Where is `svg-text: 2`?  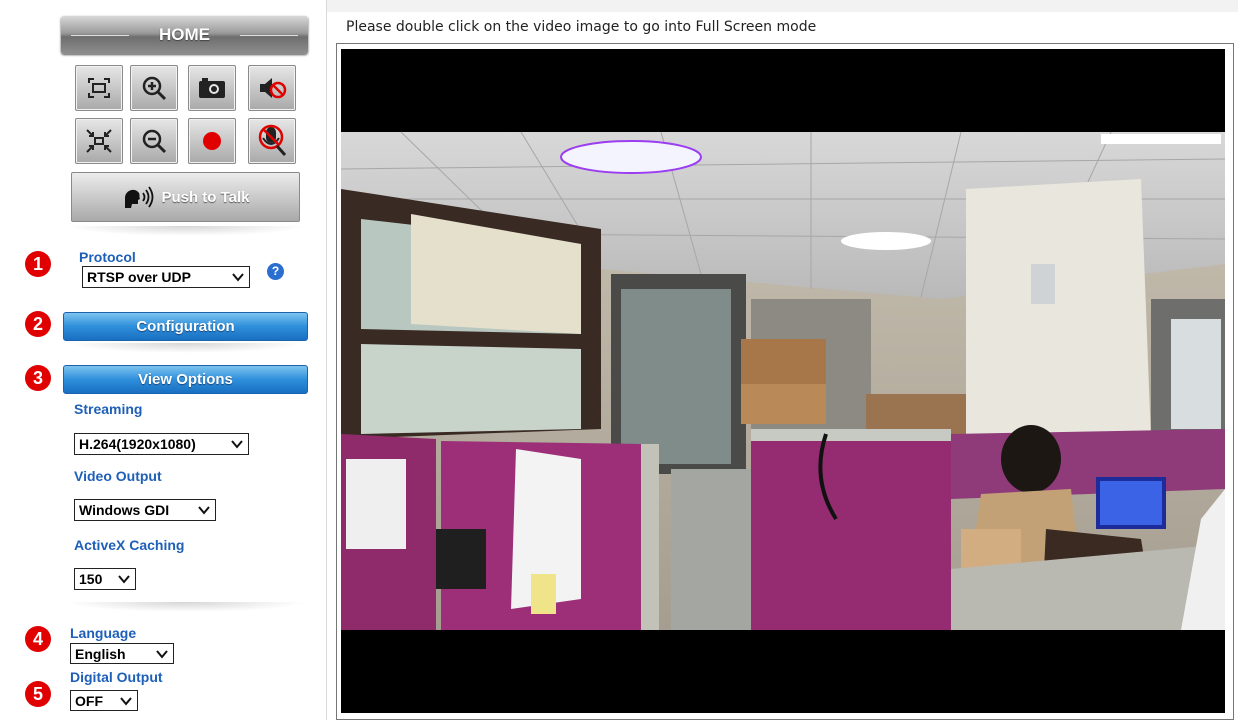
svg-text: 2 is located at coordinates (38, 324).